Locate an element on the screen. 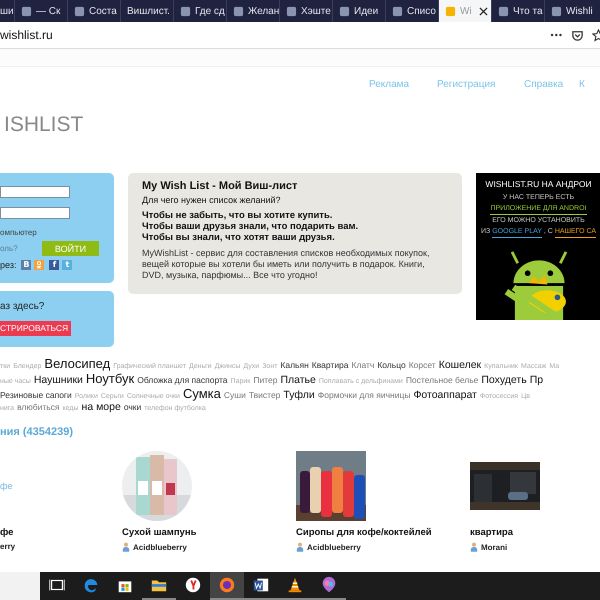 The image size is (600, 600). close-icon is located at coordinates (483, 11).